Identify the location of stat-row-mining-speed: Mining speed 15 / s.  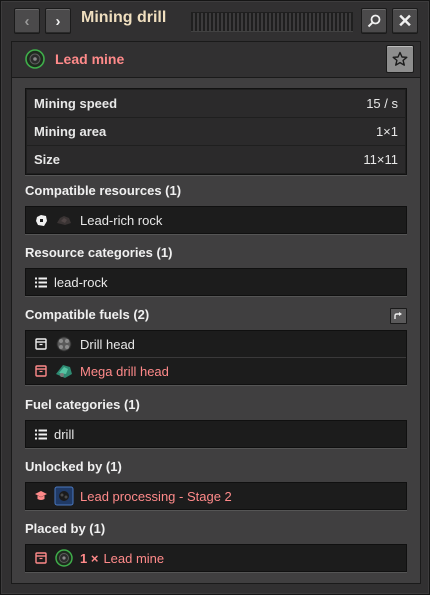
(216, 103).